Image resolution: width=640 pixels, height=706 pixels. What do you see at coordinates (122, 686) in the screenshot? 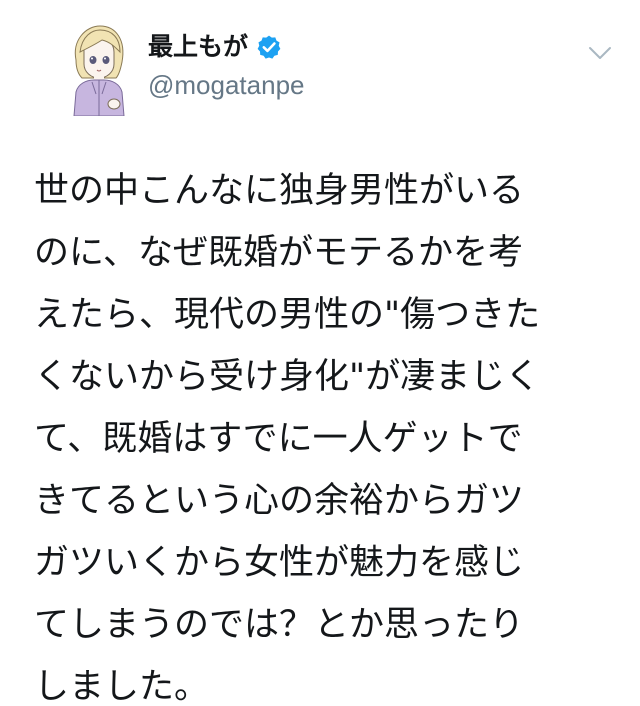
I see `tweet-text-line: しました。` at bounding box center [122, 686].